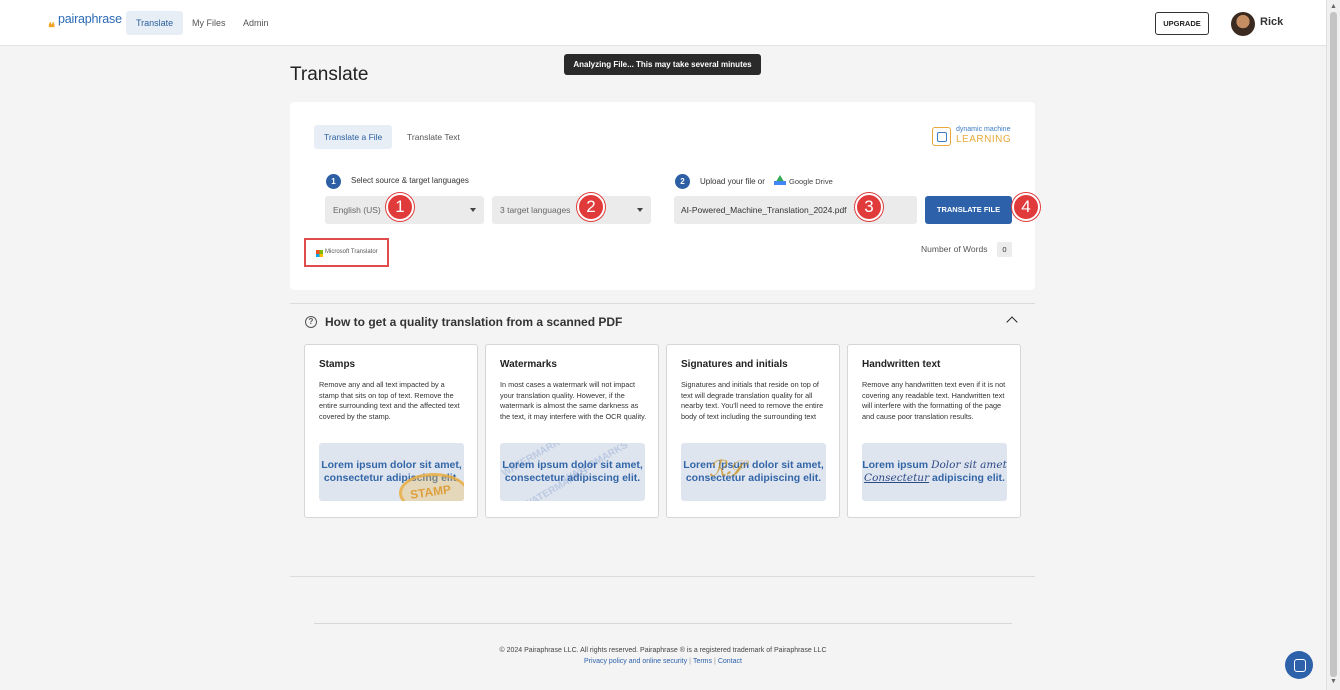 This screenshot has width=1340, height=690. Describe the element at coordinates (333, 181) in the screenshot. I see `step-1-badge: 1` at that location.